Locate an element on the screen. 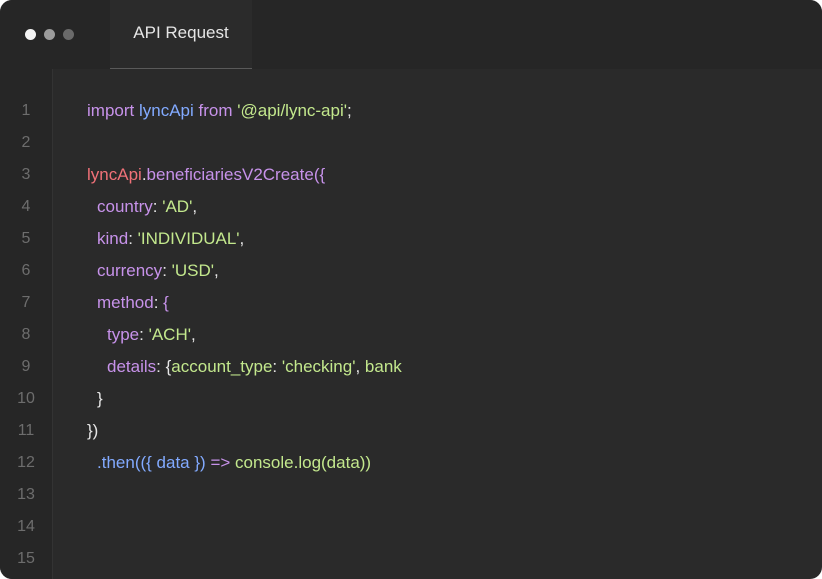 This screenshot has width=822, height=579. title-bar: API Request is located at coordinates (411, 34).